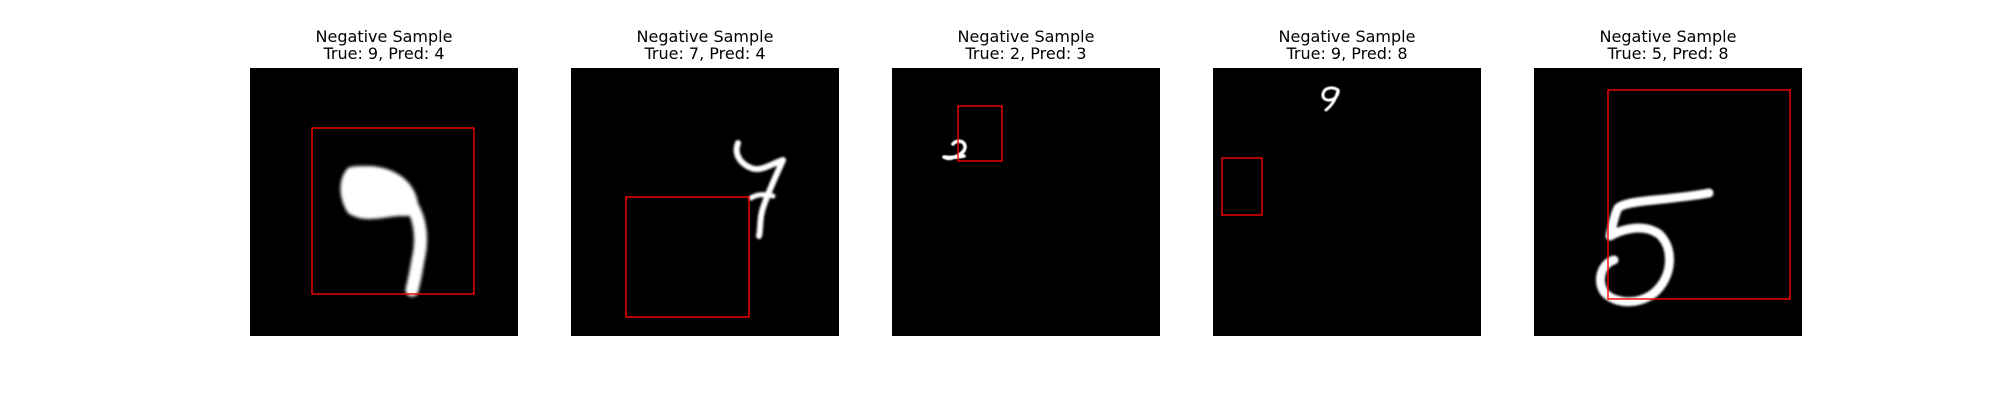 This screenshot has height=400, width=2000. I want to click on panel-2-image, so click(705, 202).